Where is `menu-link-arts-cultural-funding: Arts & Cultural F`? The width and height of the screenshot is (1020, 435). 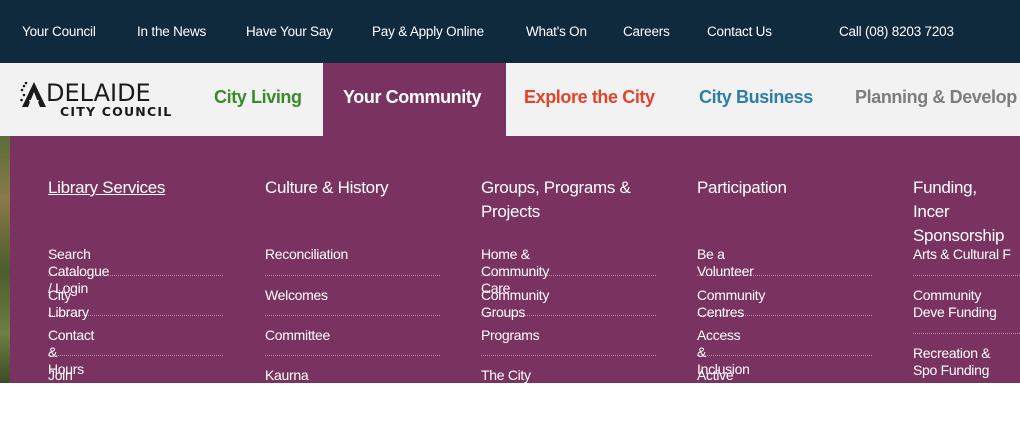
menu-link-arts-cultural-funding: Arts & Cultural F is located at coordinates (965, 254).